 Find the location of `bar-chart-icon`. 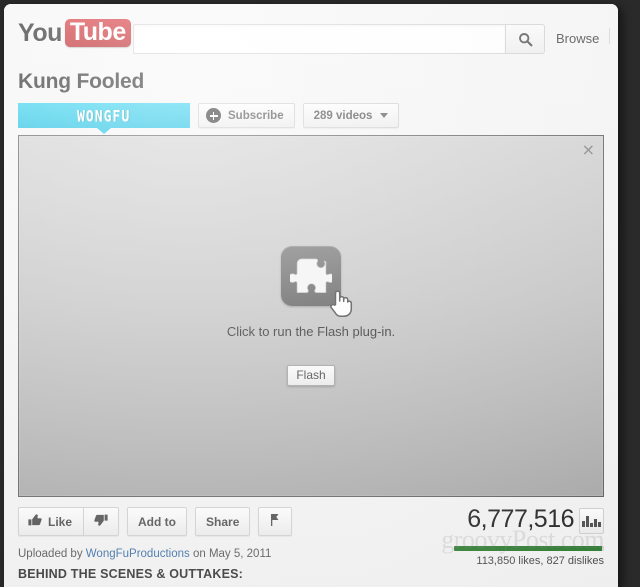

bar-chart-icon is located at coordinates (591, 521).